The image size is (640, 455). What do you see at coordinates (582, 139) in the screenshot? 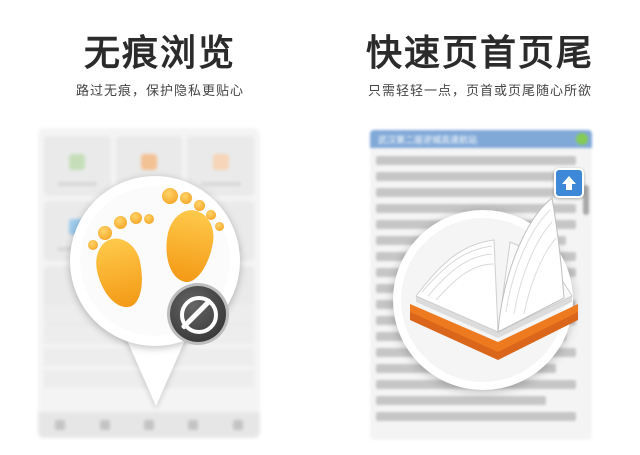
I see `check-icon` at bounding box center [582, 139].